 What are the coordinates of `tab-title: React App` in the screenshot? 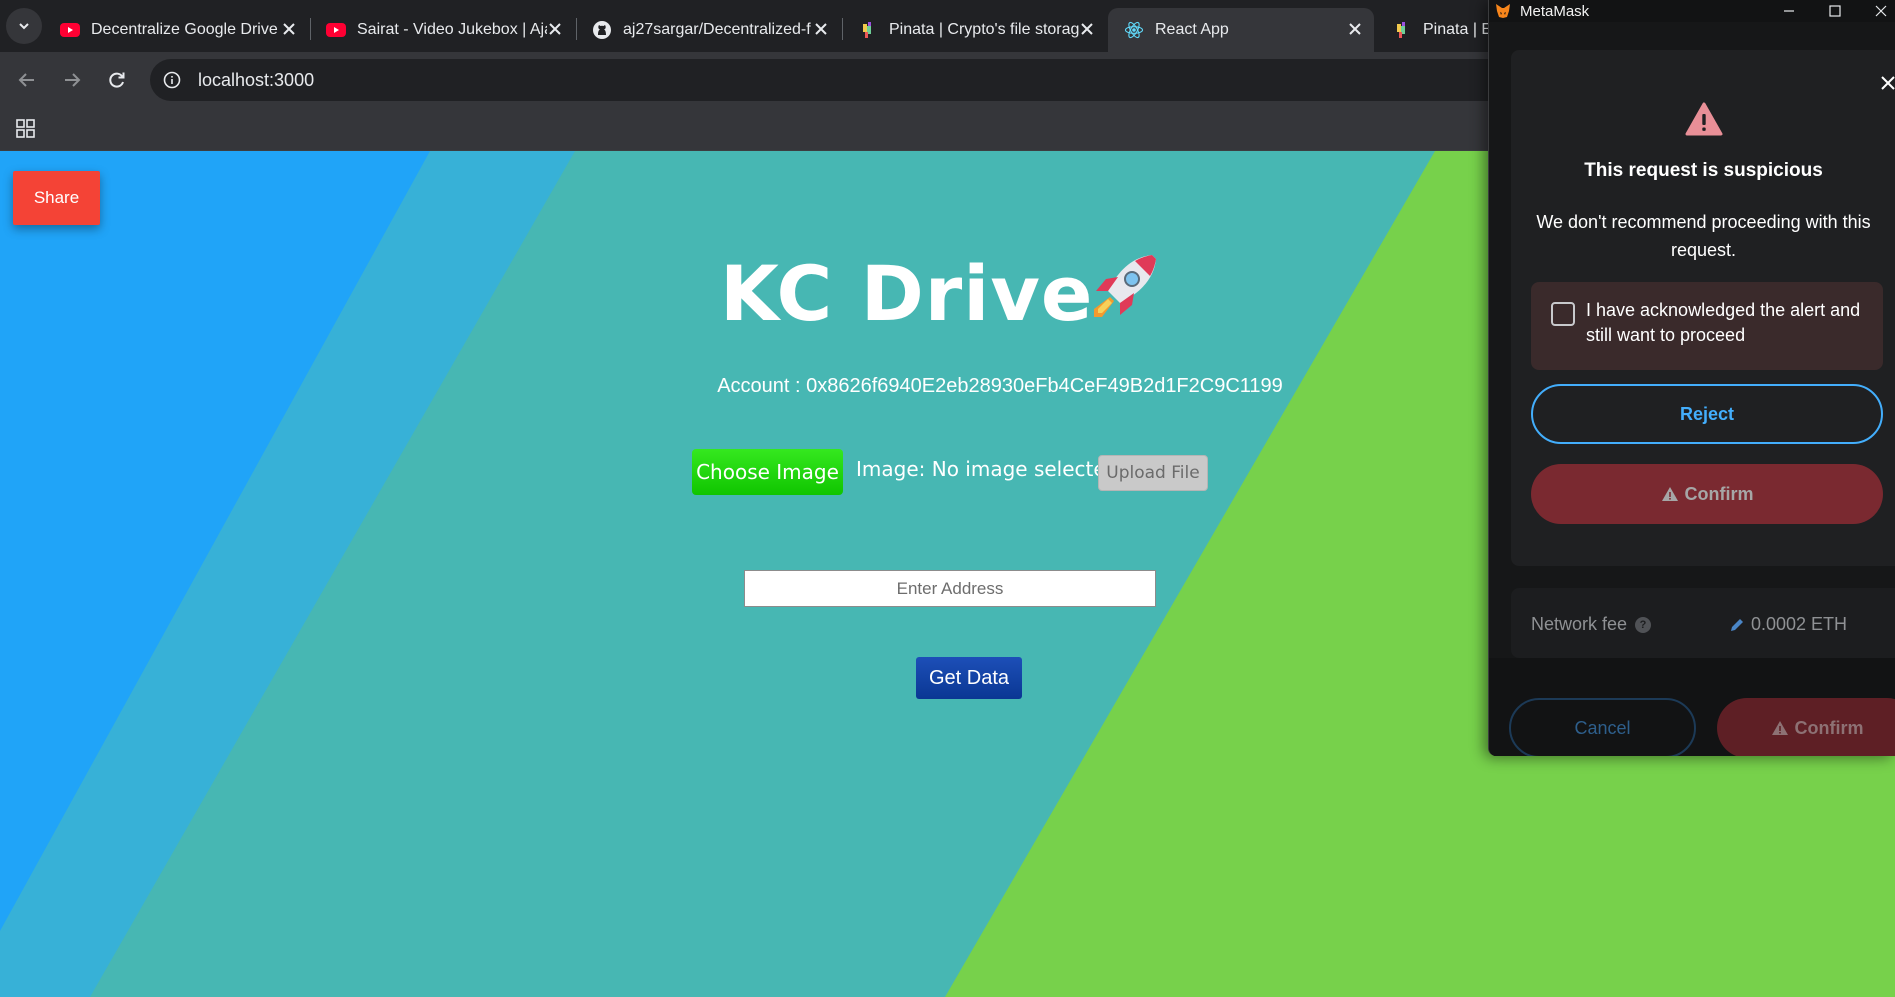 It's located at (1192, 29).